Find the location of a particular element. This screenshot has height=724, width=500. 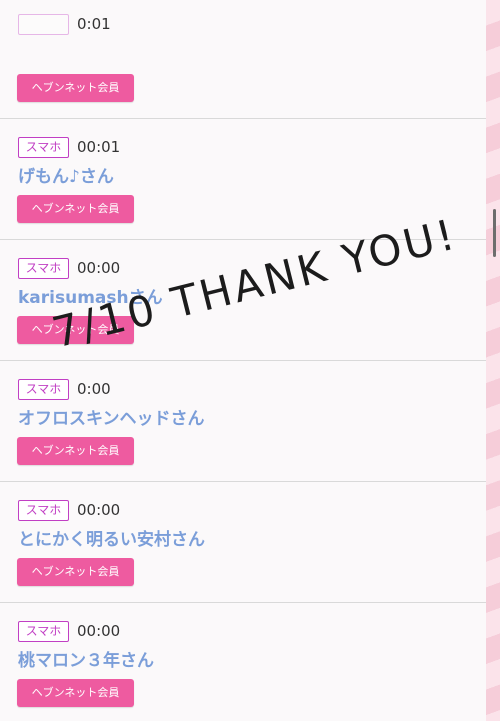

access-time: 00:01 is located at coordinates (99, 147).